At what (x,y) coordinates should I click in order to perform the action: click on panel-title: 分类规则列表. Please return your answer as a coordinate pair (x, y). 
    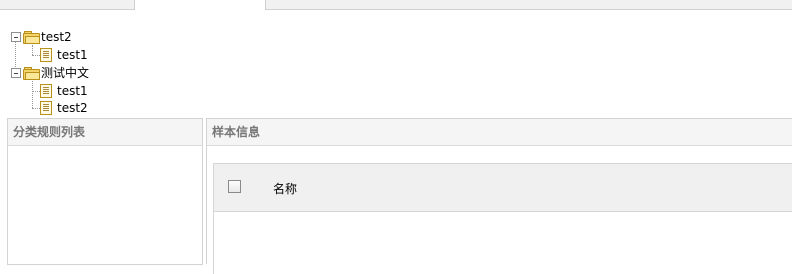
    Looking at the image, I should click on (105, 132).